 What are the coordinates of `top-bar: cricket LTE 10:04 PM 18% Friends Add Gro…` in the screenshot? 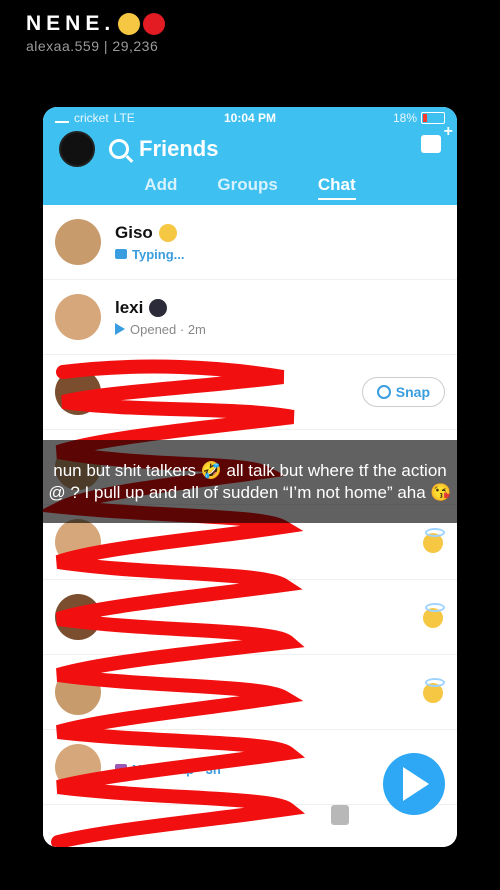 It's located at (250, 156).